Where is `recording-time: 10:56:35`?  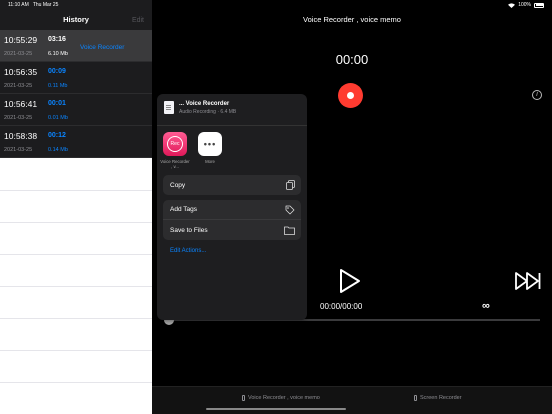
recording-time: 10:56:35 is located at coordinates (21, 72).